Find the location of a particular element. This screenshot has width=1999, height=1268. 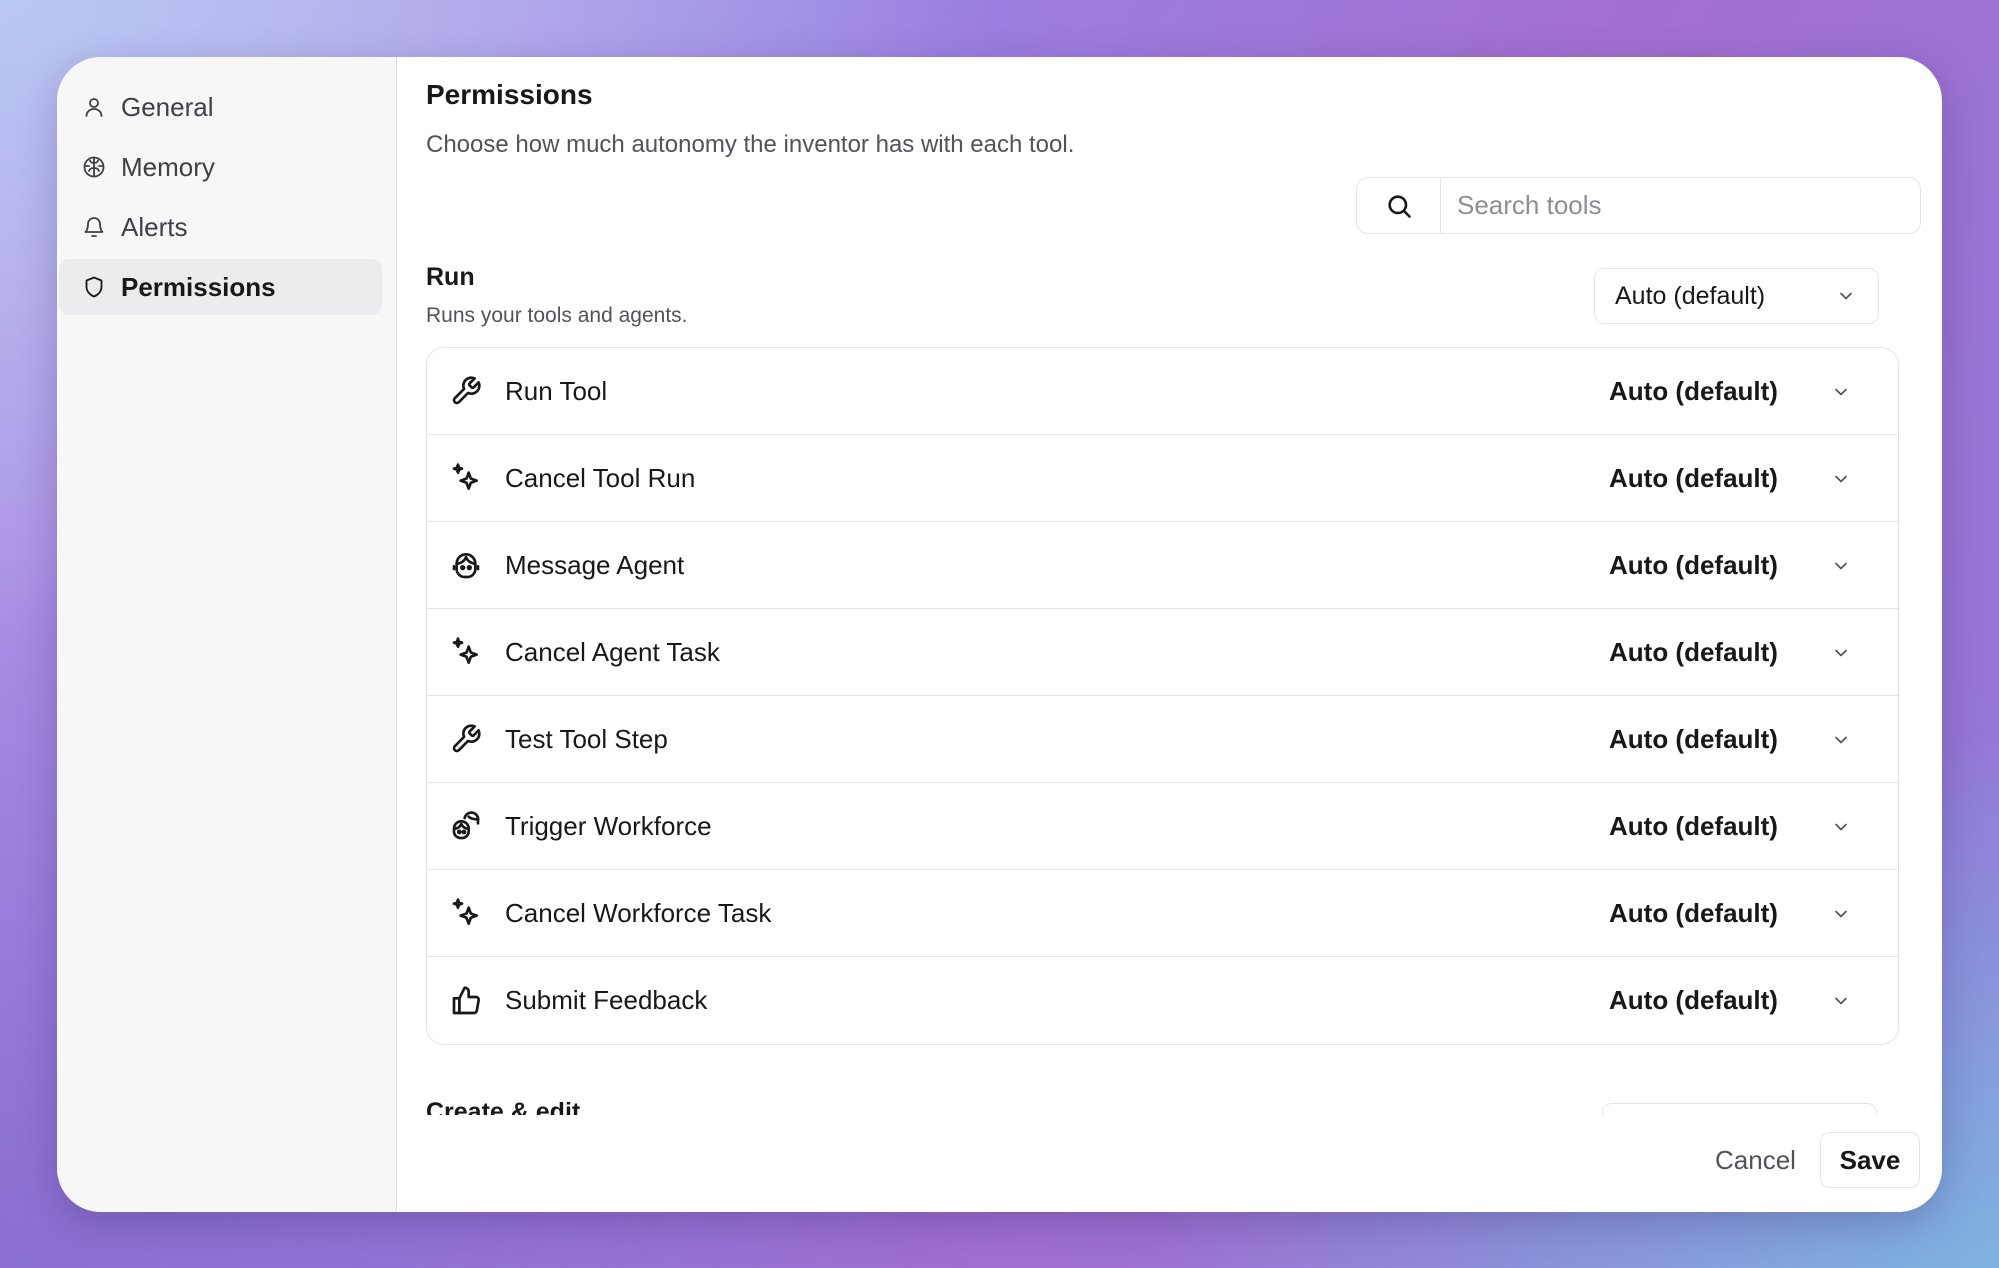

page-title: Permissions is located at coordinates (509, 94).